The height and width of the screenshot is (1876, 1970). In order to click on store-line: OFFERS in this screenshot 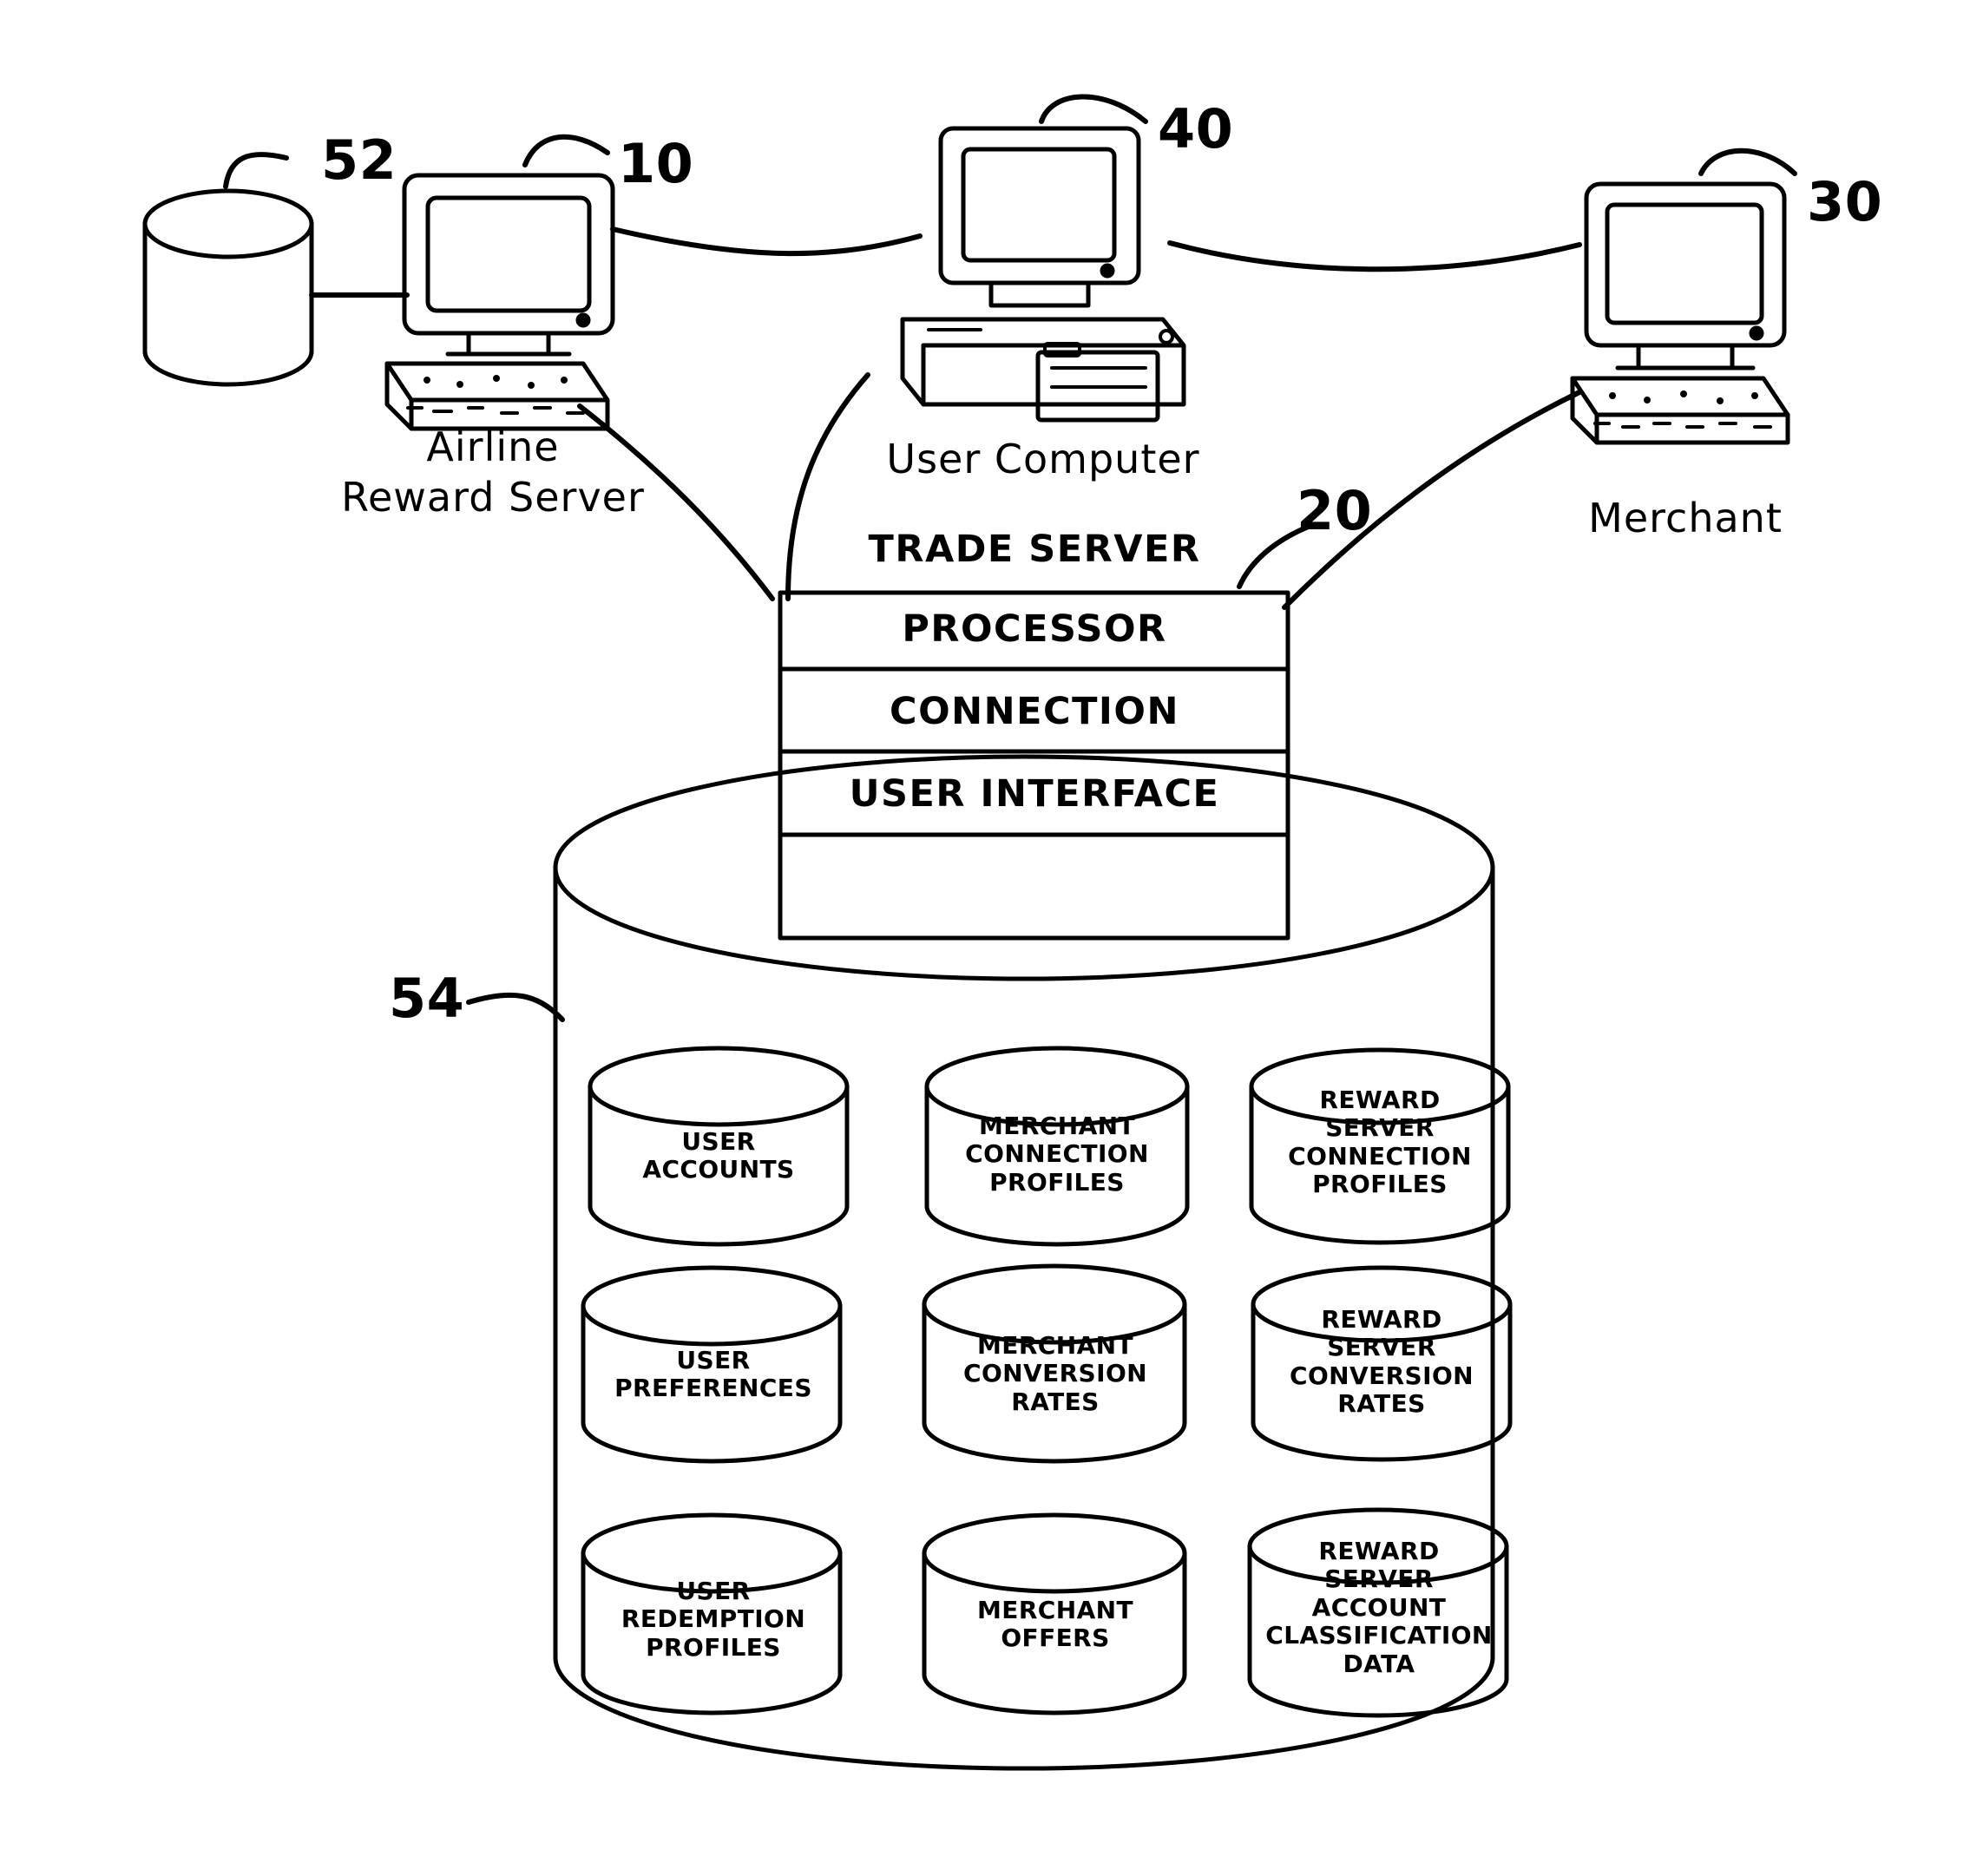, I will do `click(1055, 1638)`.